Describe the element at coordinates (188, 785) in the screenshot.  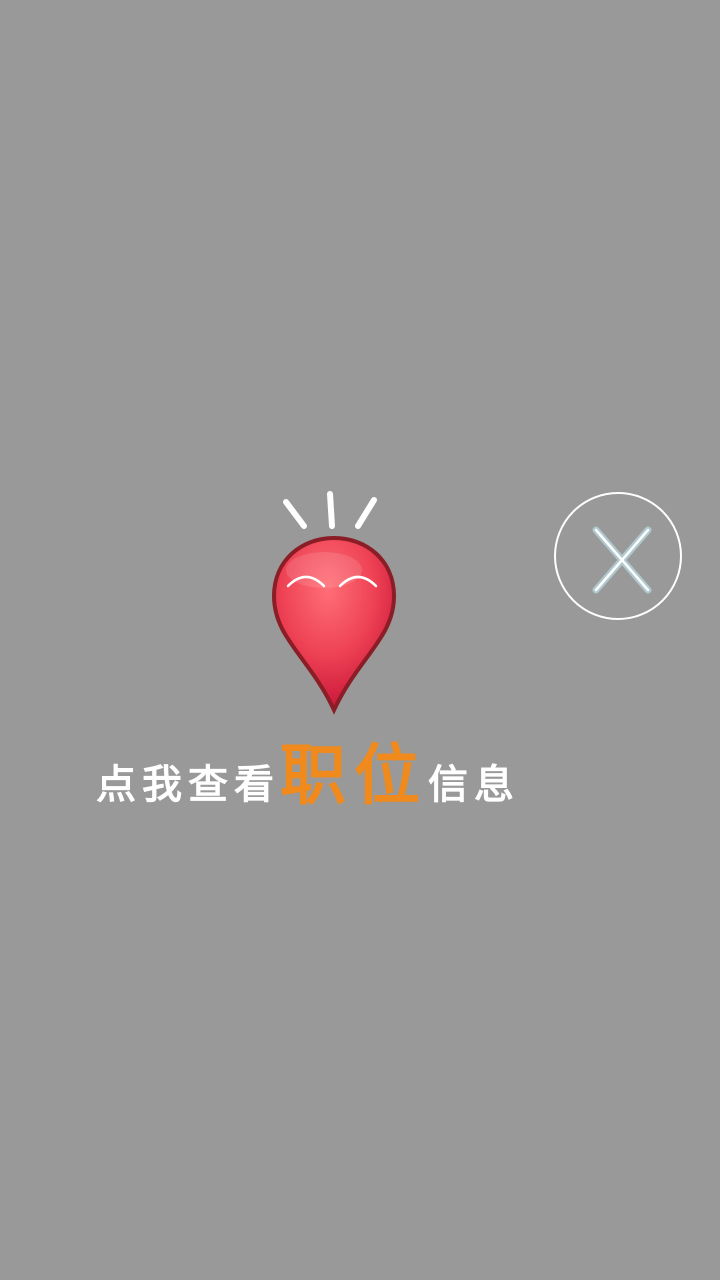
I see `prompt-text-before: 点我查看` at that location.